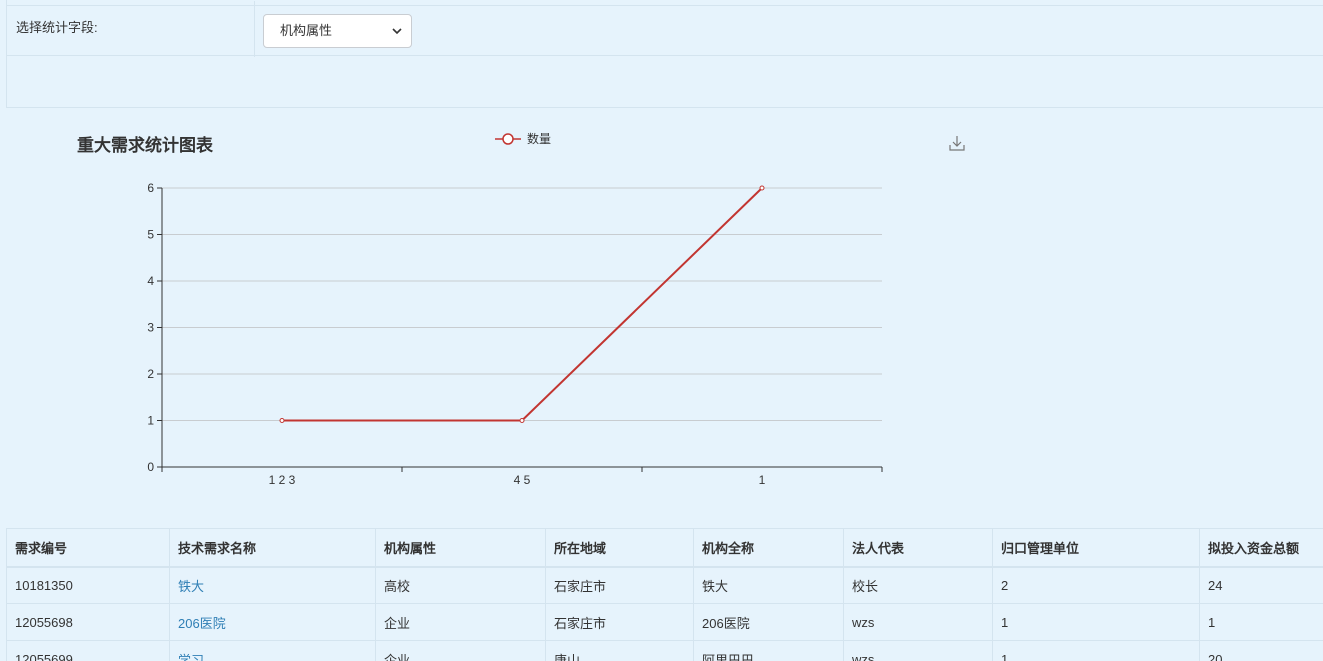 The image size is (1323, 661). What do you see at coordinates (957, 143) in the screenshot?
I see `download-icon` at bounding box center [957, 143].